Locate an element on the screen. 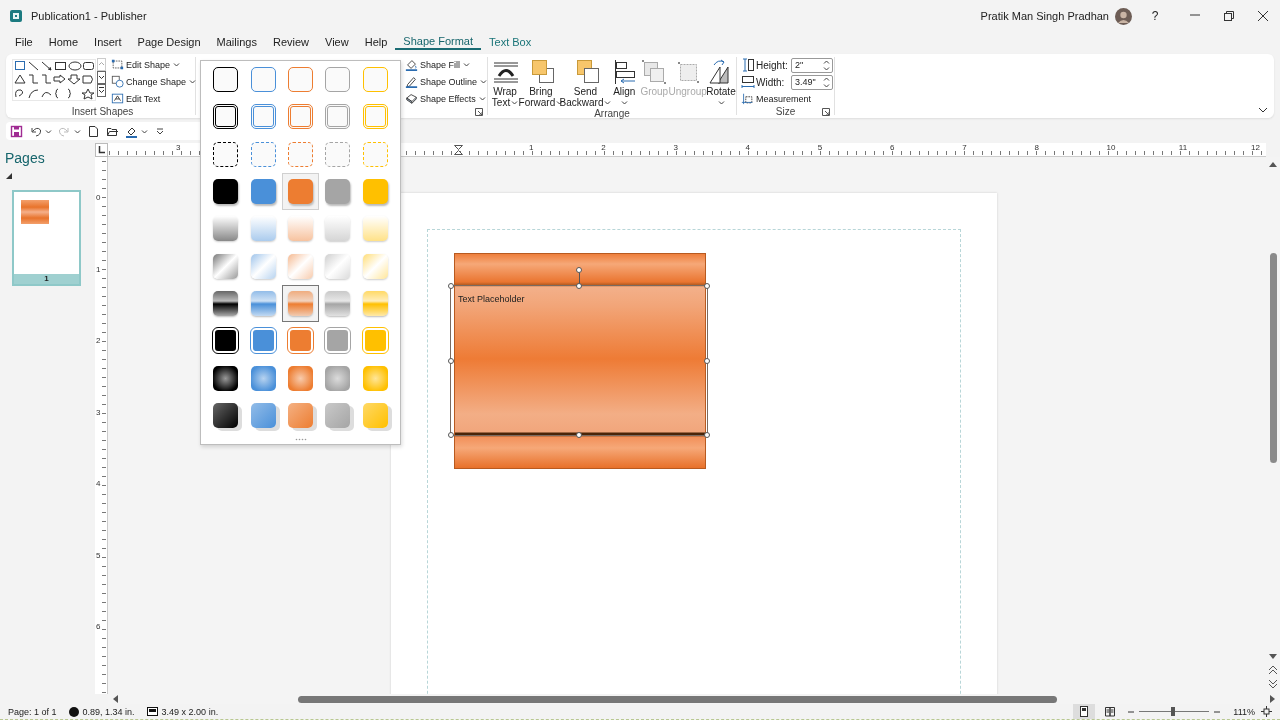 The height and width of the screenshot is (720, 1280). ribbon-button: Edit Shape is located at coordinates (154, 64).